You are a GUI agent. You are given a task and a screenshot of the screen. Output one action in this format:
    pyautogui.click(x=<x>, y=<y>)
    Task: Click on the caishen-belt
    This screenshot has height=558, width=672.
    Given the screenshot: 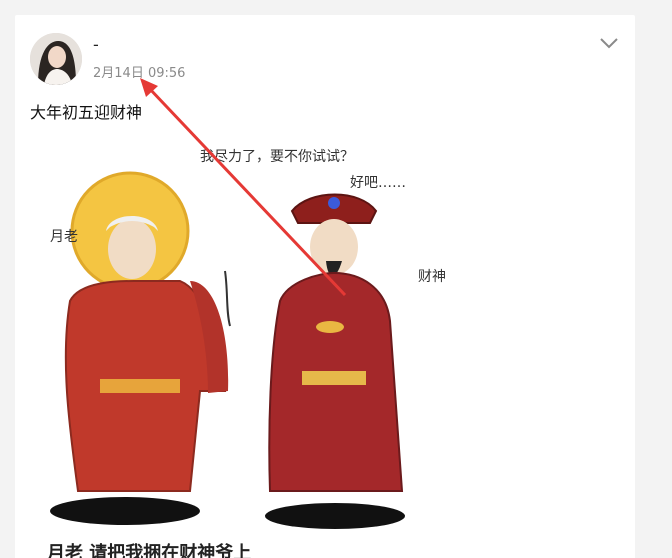 What is the action you would take?
    pyautogui.click(x=334, y=378)
    